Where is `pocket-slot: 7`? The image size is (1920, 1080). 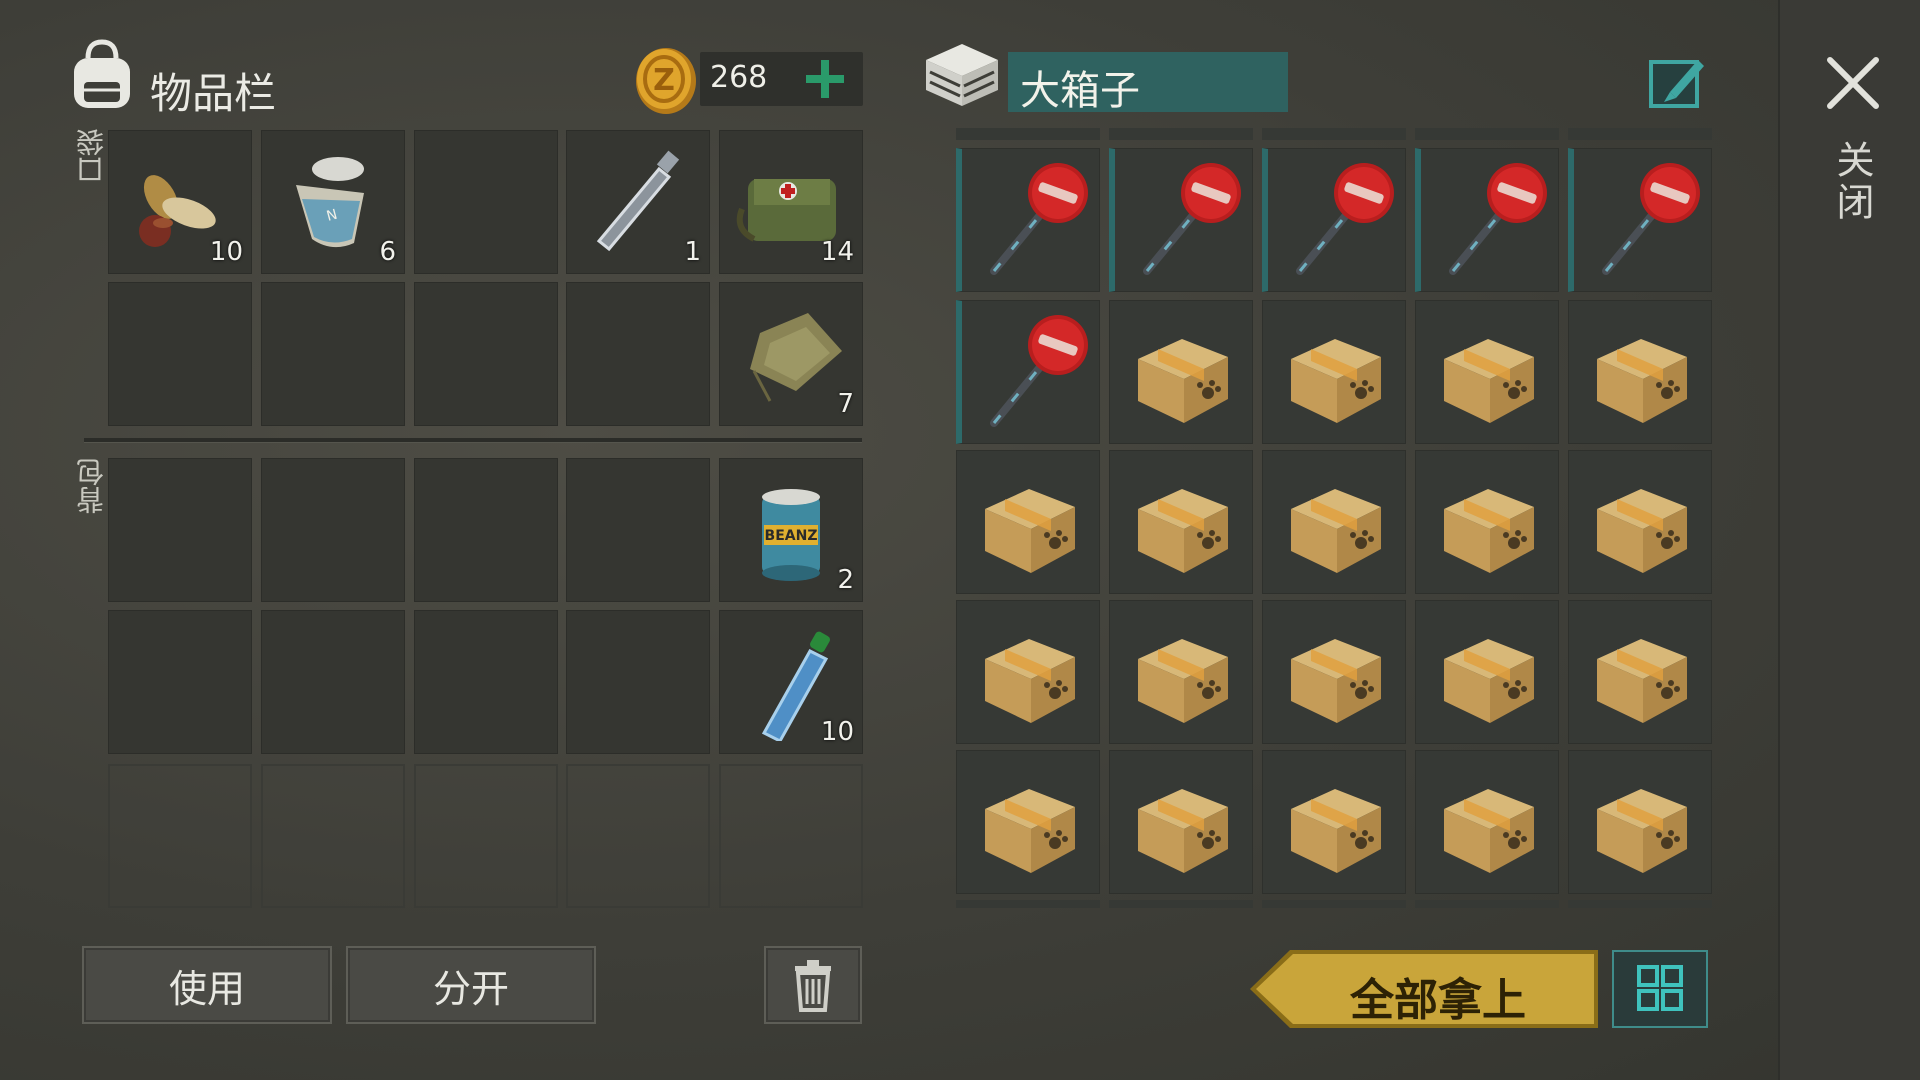
pocket-slot: 7 is located at coordinates (791, 354).